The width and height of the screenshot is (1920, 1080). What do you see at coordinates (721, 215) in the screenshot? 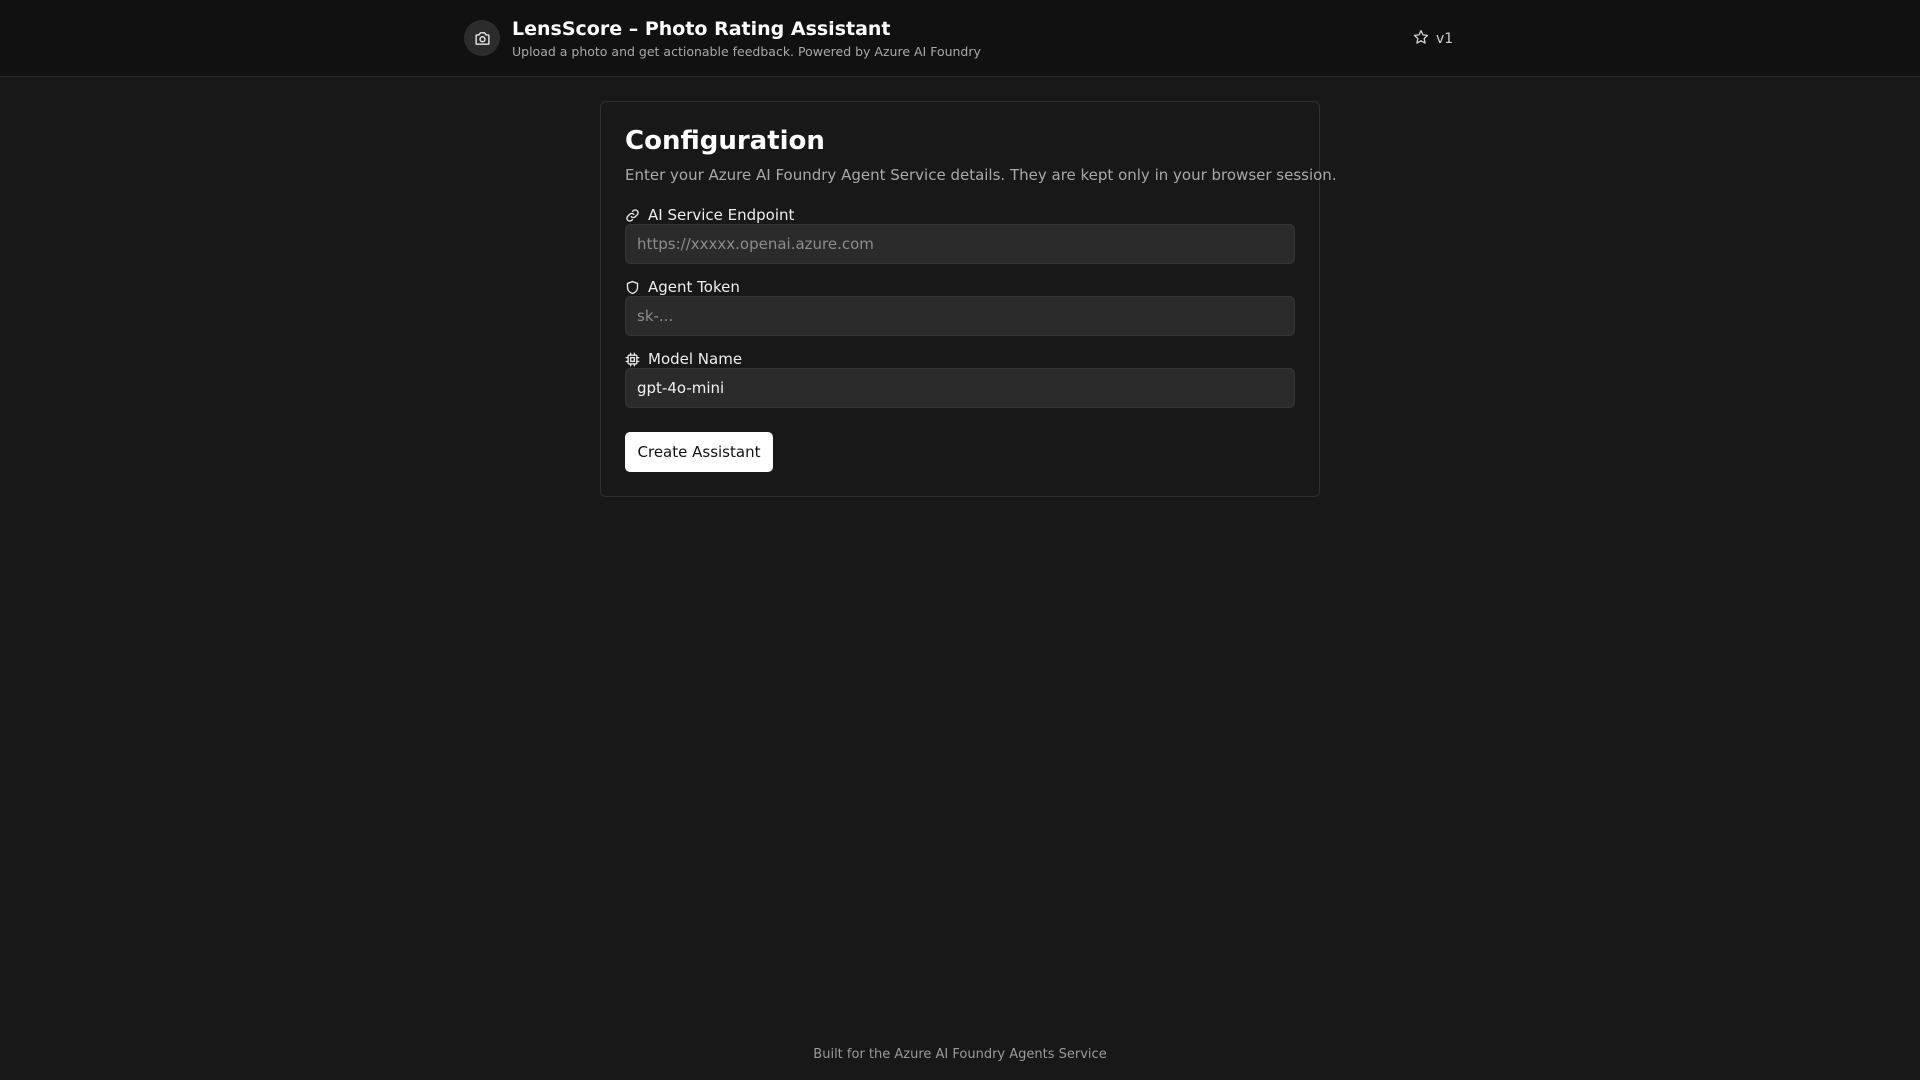
I see `endpoint-label-text: AI Service Endpoint` at bounding box center [721, 215].